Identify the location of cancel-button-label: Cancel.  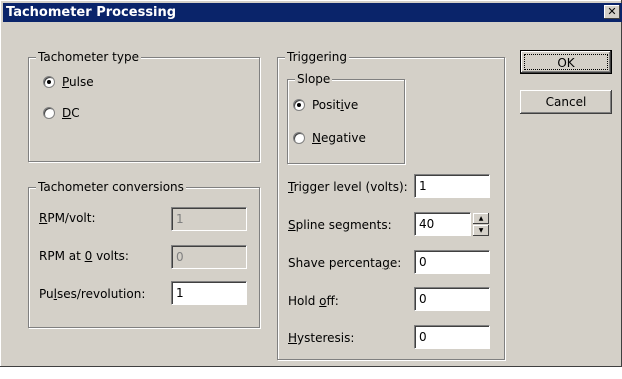
(566, 102).